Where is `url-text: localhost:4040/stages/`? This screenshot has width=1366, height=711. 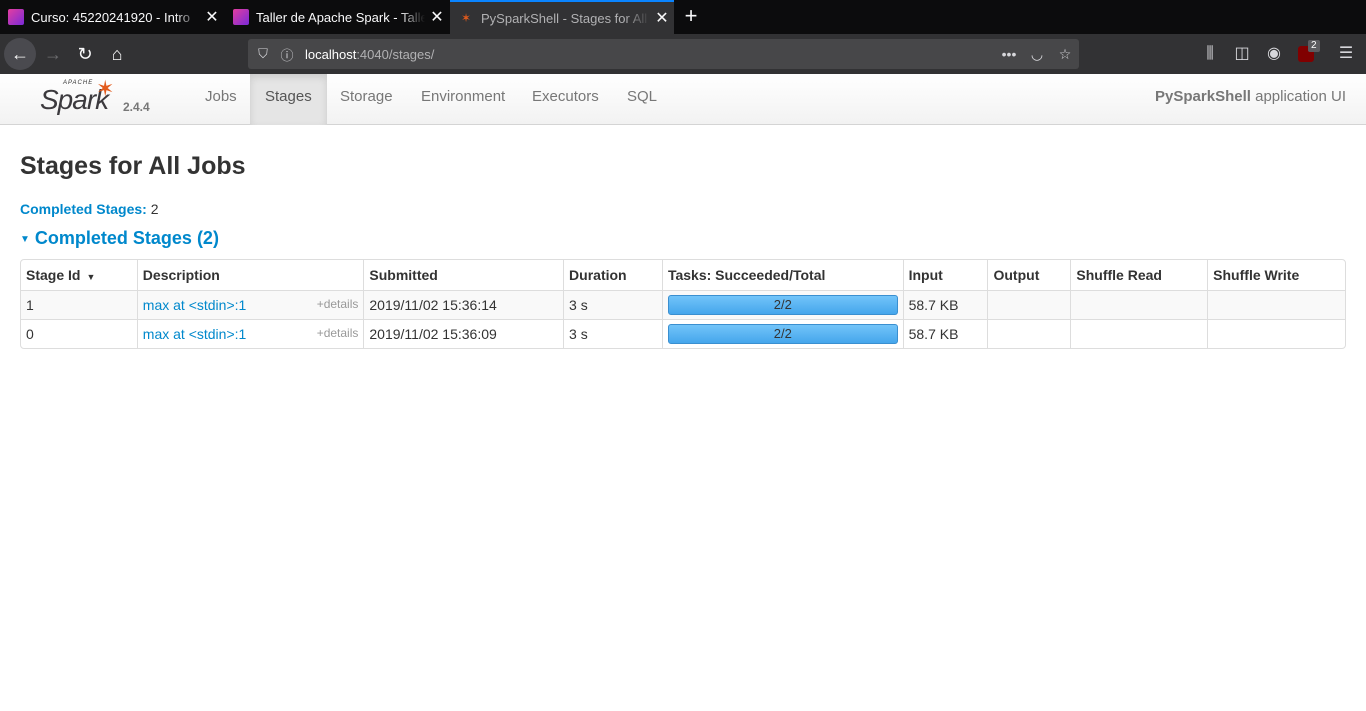 url-text: localhost:4040/stages/ is located at coordinates (650, 54).